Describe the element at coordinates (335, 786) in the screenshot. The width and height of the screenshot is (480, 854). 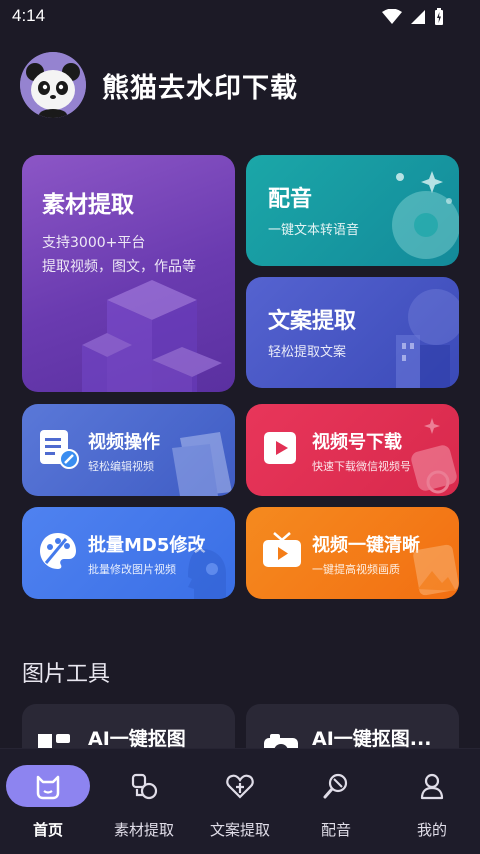
I see `dub-icon` at that location.